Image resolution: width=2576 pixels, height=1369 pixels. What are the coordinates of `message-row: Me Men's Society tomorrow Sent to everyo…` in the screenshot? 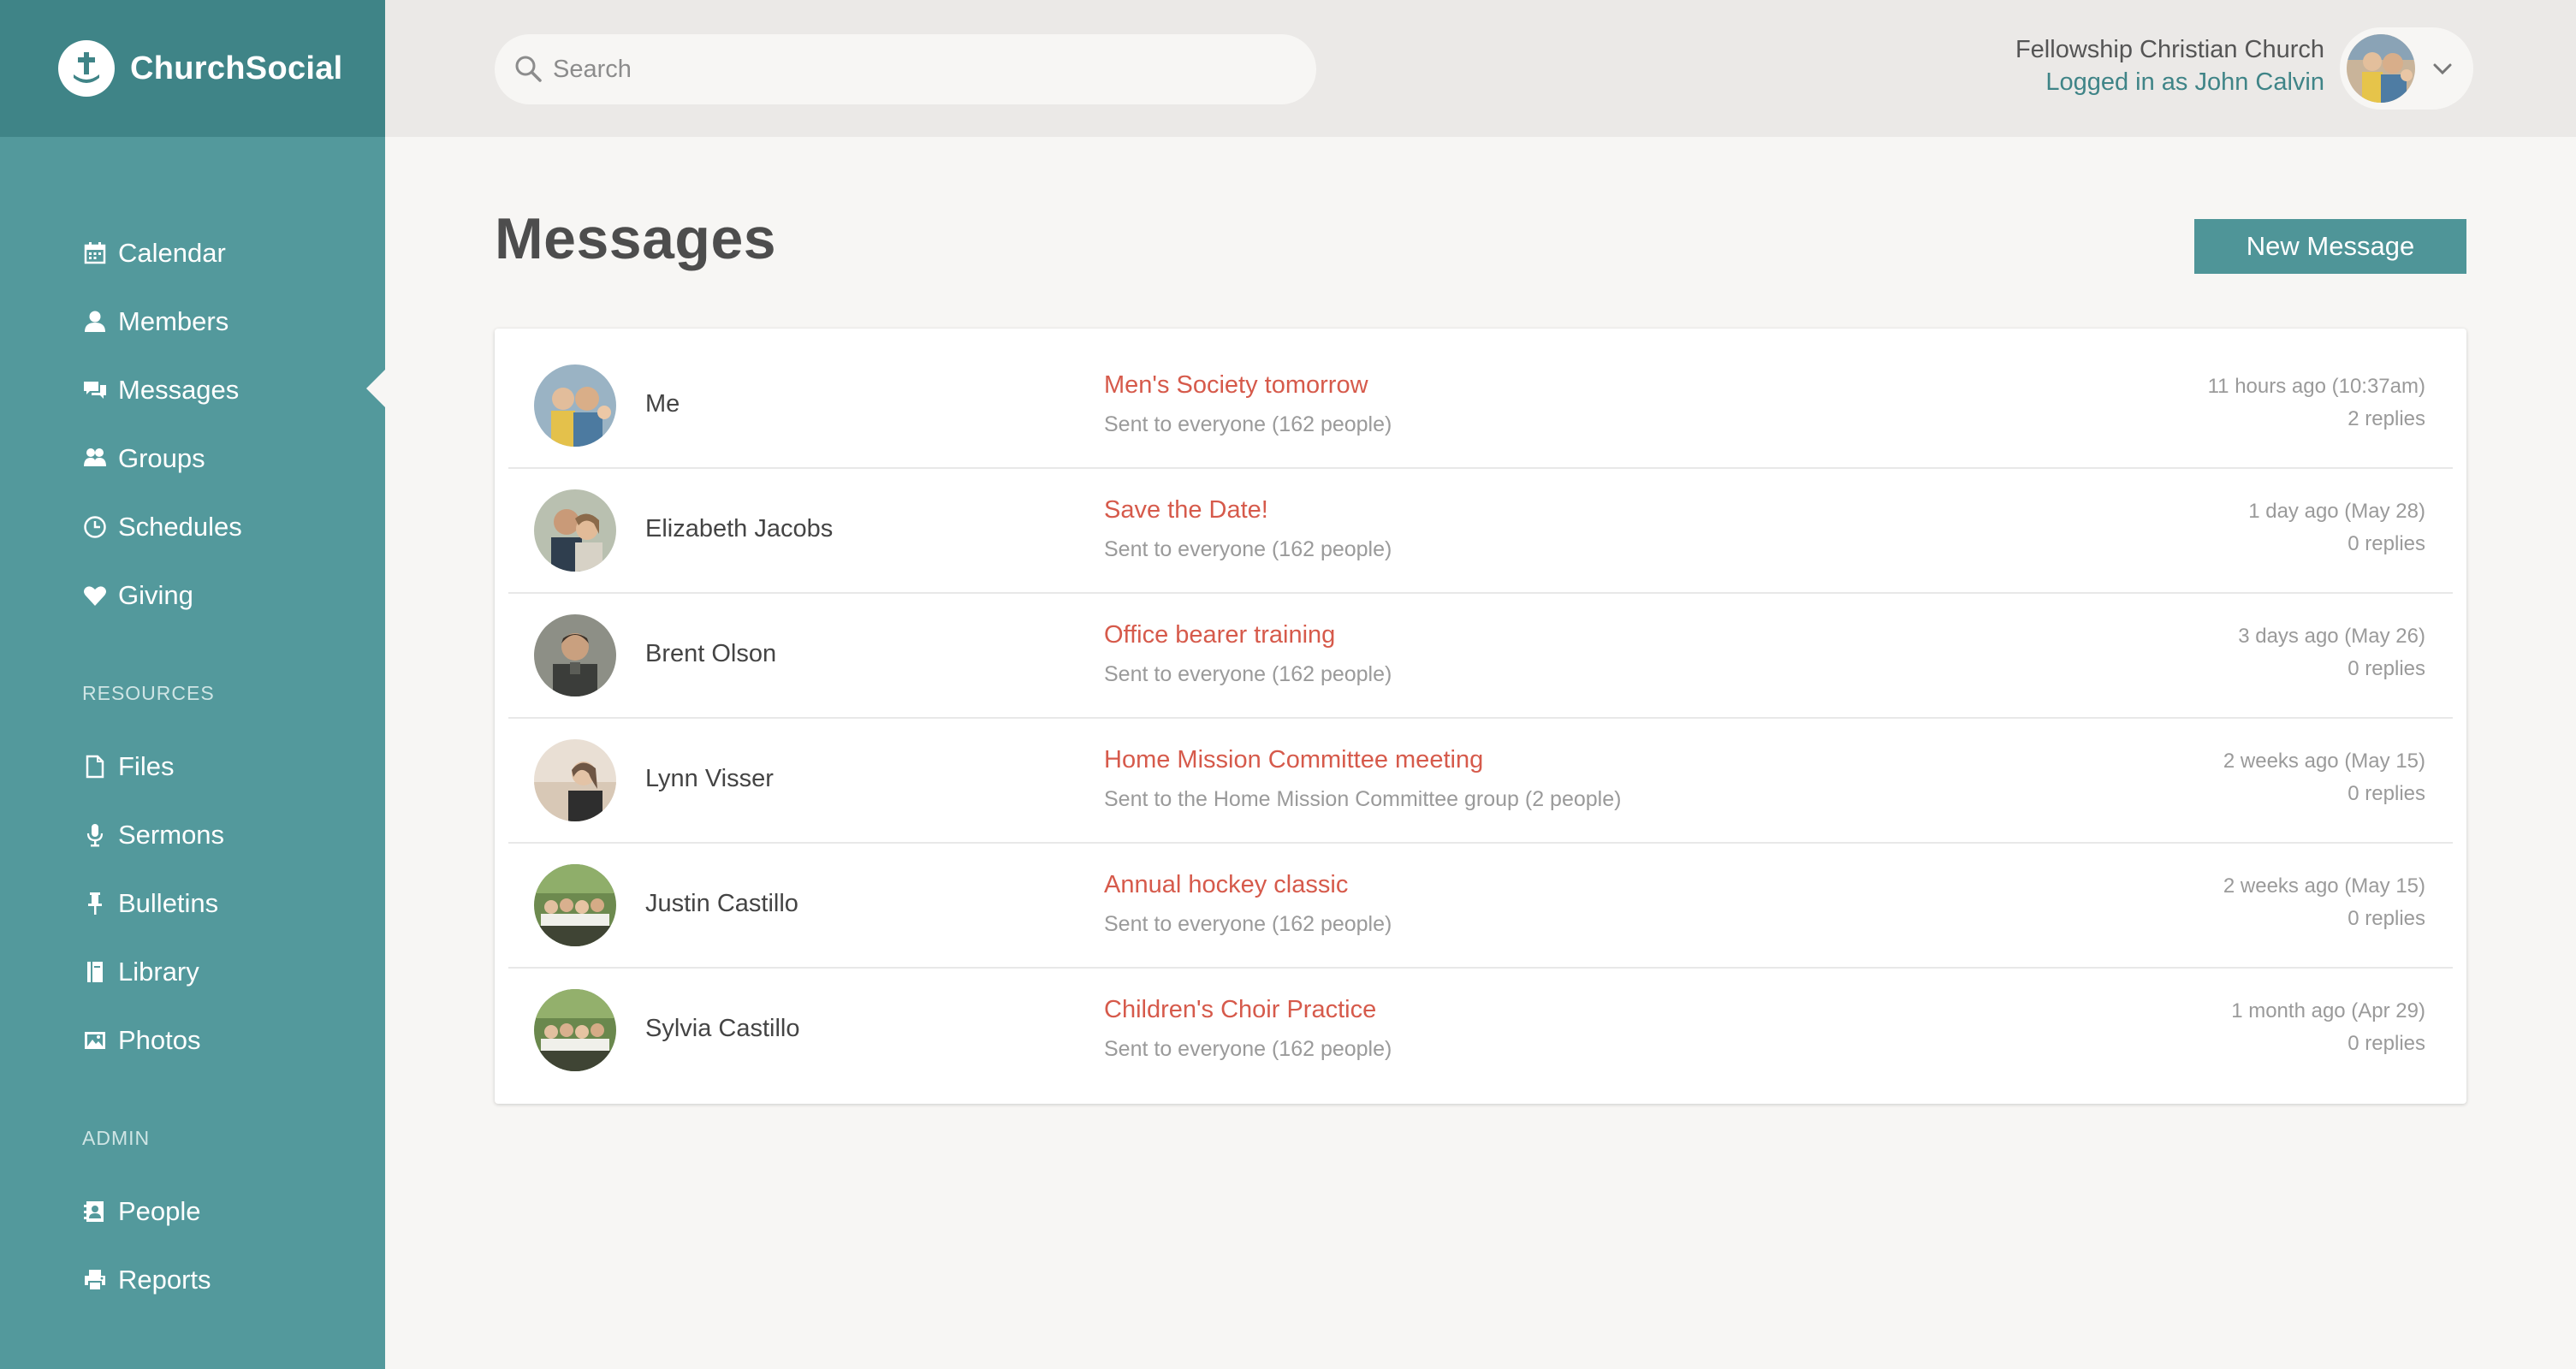 It's located at (1480, 405).